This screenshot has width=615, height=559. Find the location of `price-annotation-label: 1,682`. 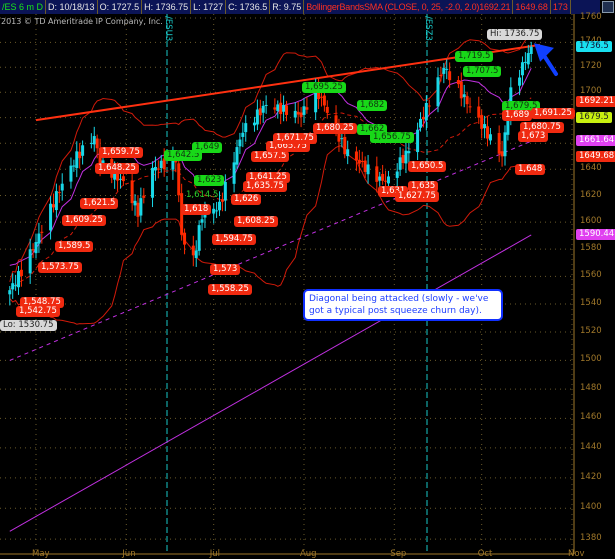

price-annotation-label: 1,682 is located at coordinates (372, 105).